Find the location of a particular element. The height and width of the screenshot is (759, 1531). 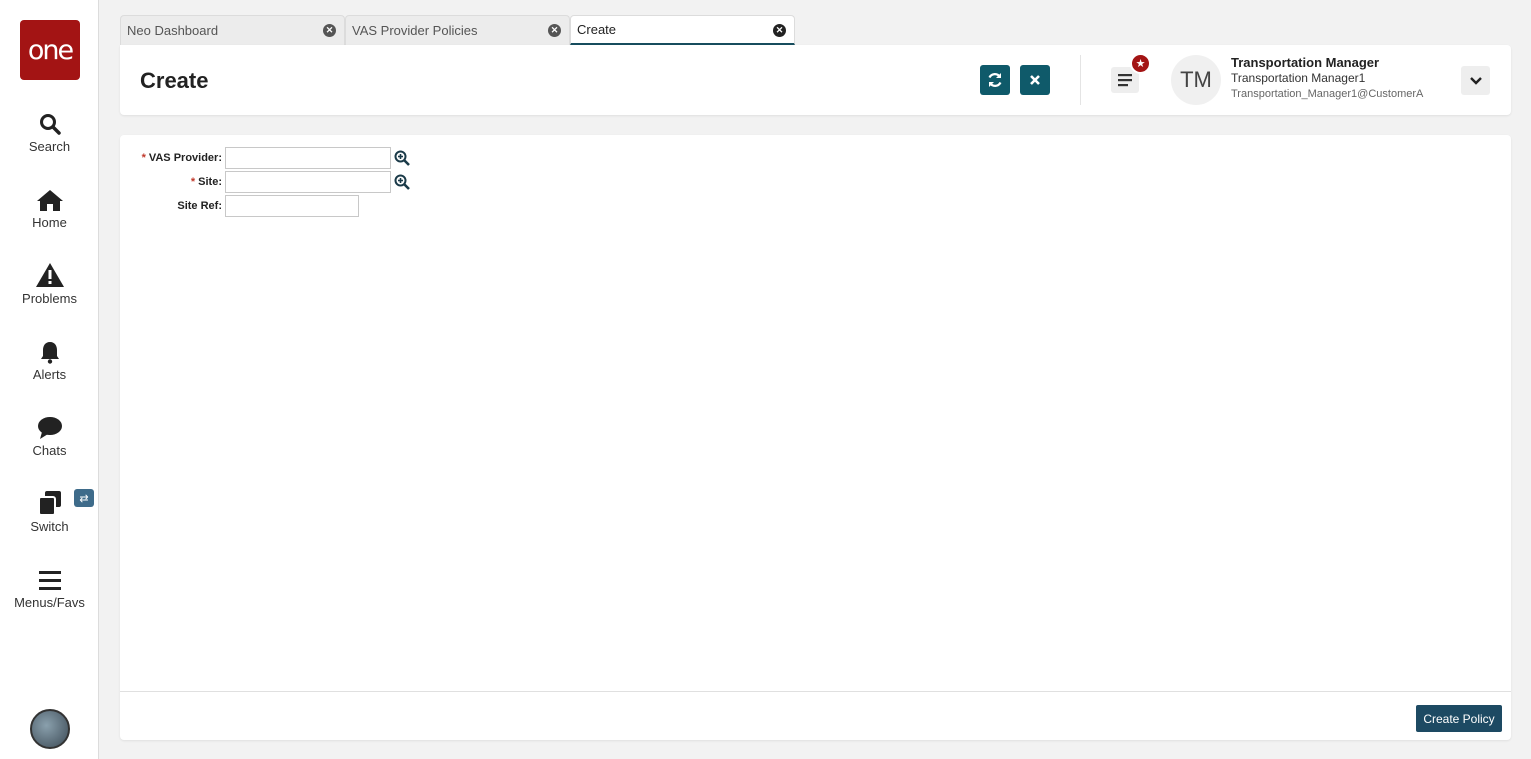

hamburger-icon is located at coordinates (50, 578).